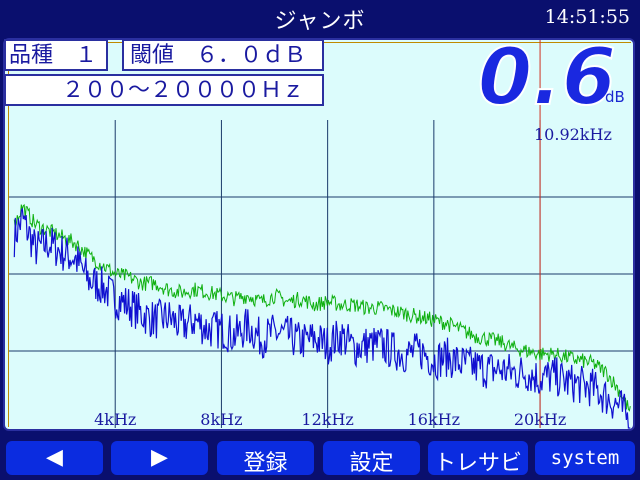 This screenshot has width=640, height=480. Describe the element at coordinates (115, 419) in the screenshot. I see `x-tick-label: 4kHz` at that location.